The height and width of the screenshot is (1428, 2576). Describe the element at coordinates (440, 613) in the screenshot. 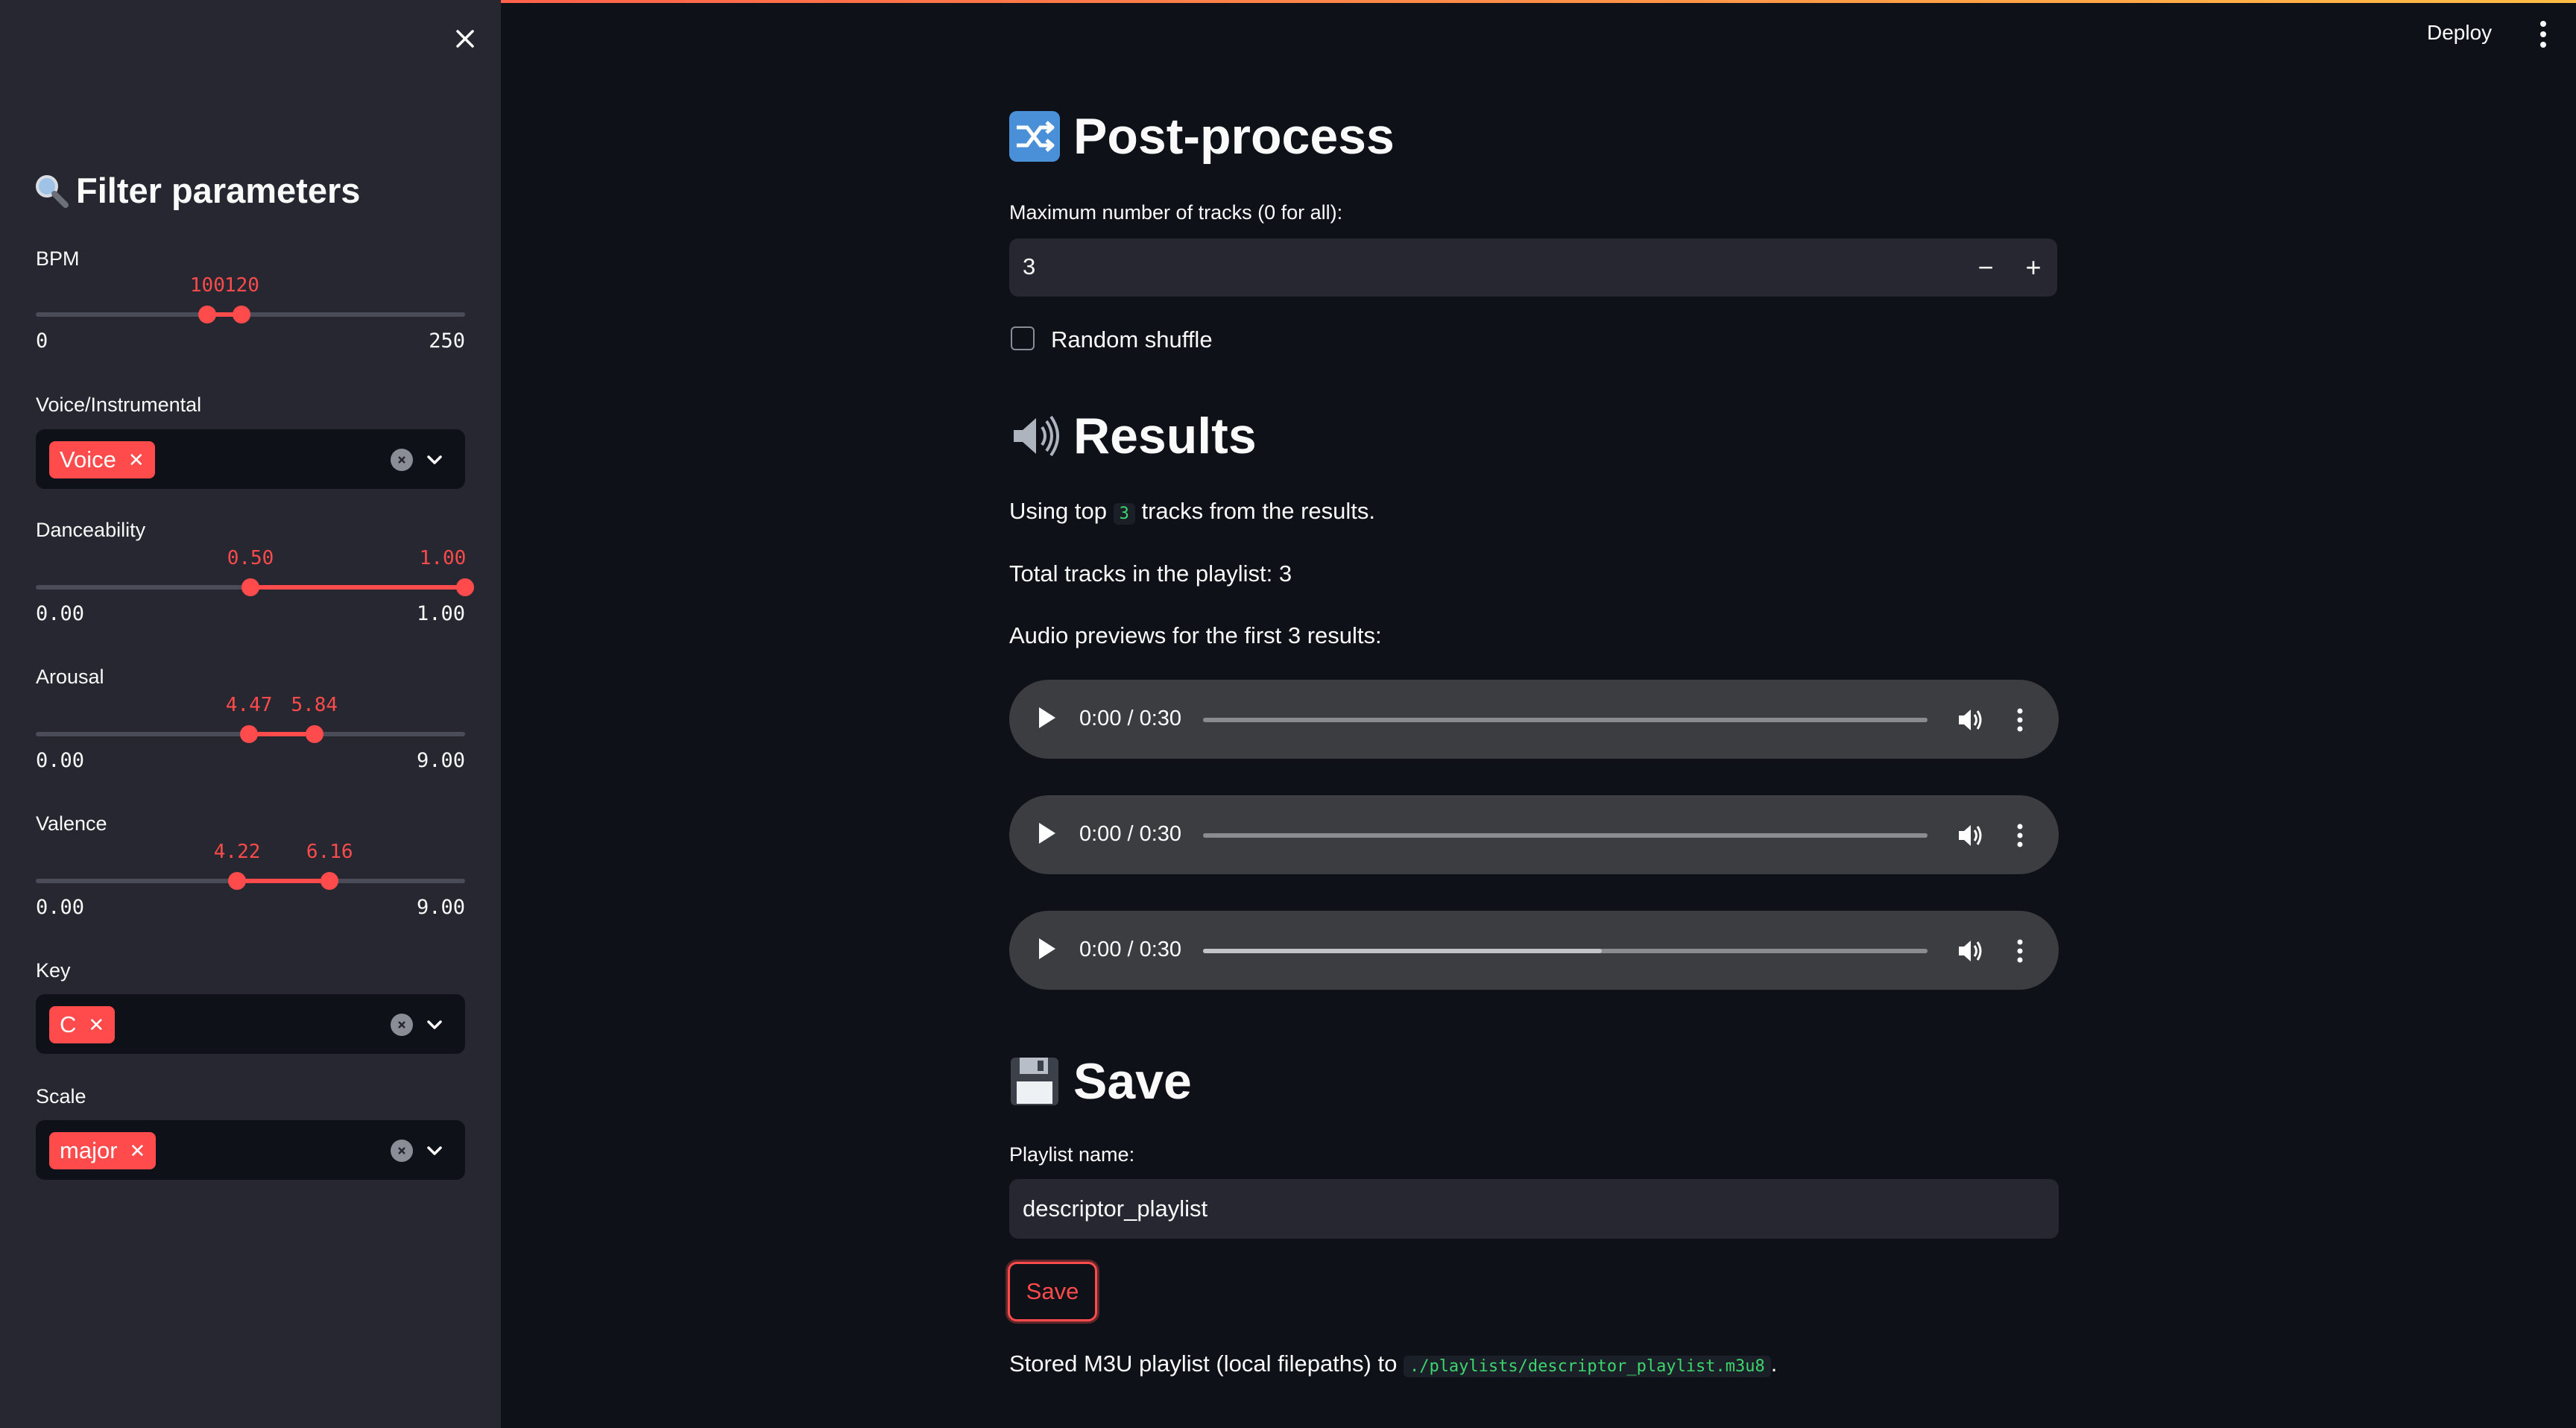

I see `danceability-max-label: 1.00` at that location.